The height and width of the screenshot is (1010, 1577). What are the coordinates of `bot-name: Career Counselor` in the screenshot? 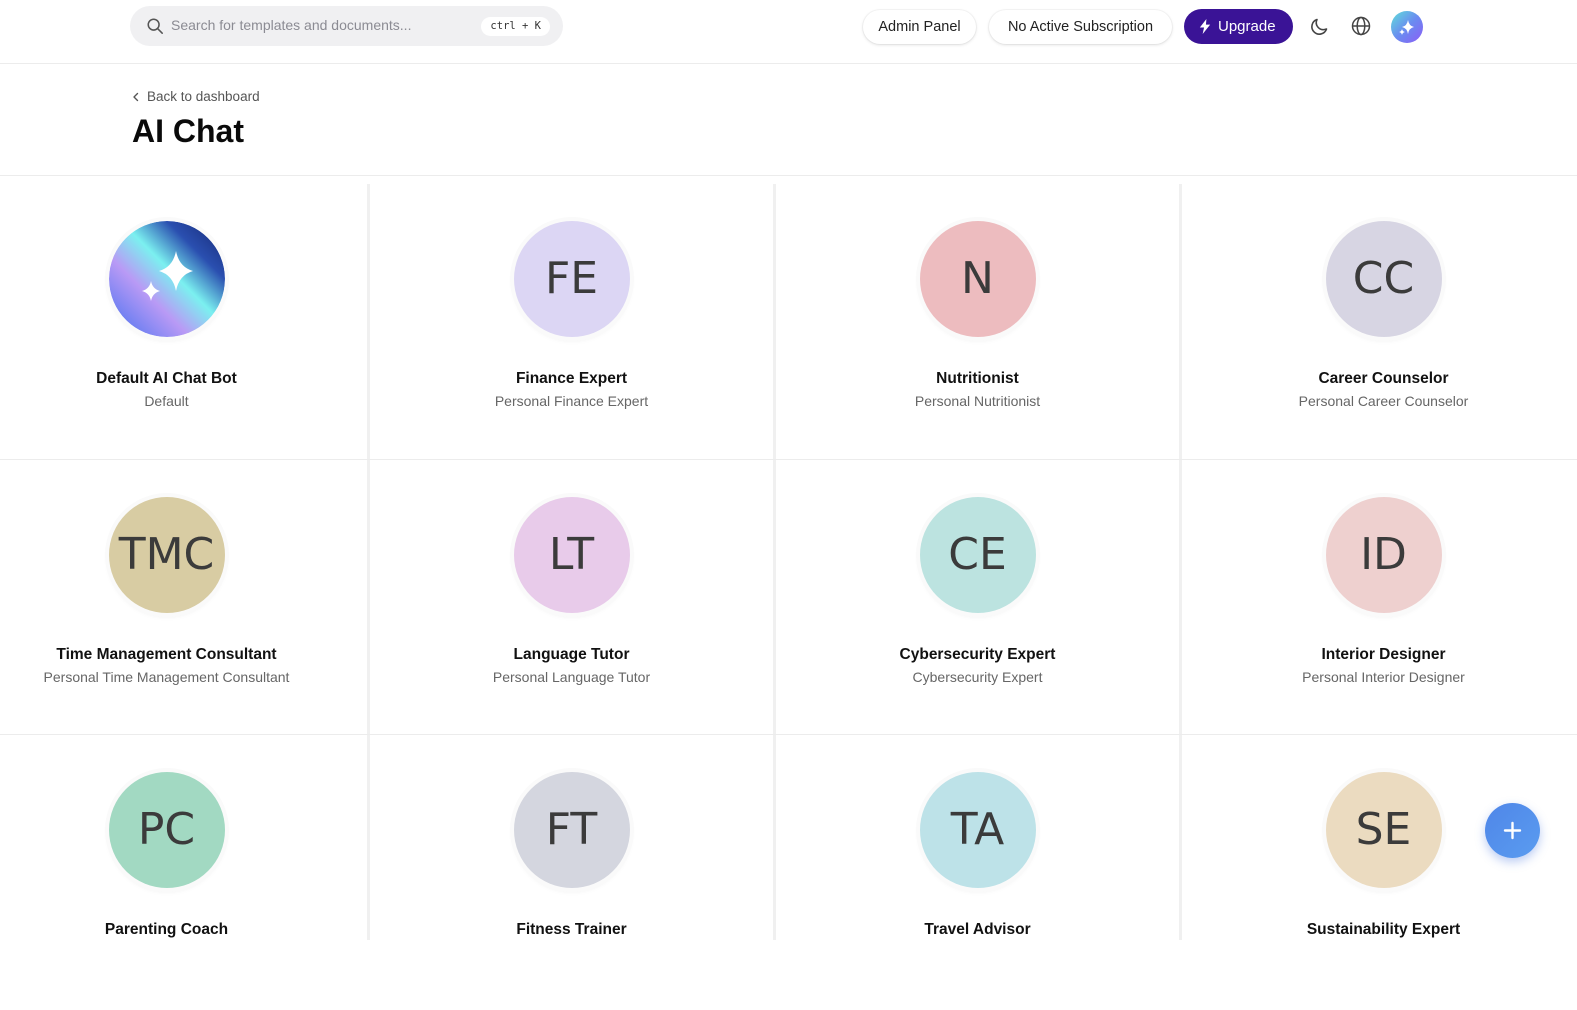 It's located at (1383, 378).